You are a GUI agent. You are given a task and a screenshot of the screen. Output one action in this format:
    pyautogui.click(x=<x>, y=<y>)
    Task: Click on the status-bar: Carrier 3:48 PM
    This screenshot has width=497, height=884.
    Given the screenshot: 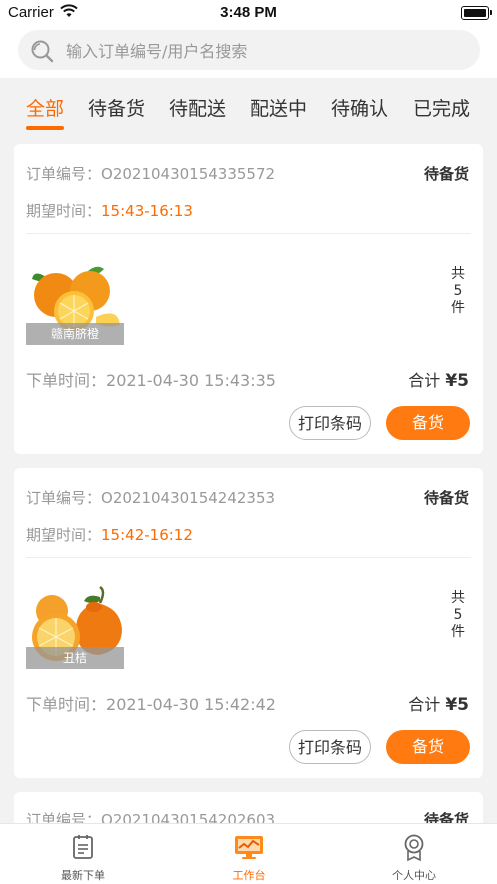 What is the action you would take?
    pyautogui.click(x=248, y=13)
    